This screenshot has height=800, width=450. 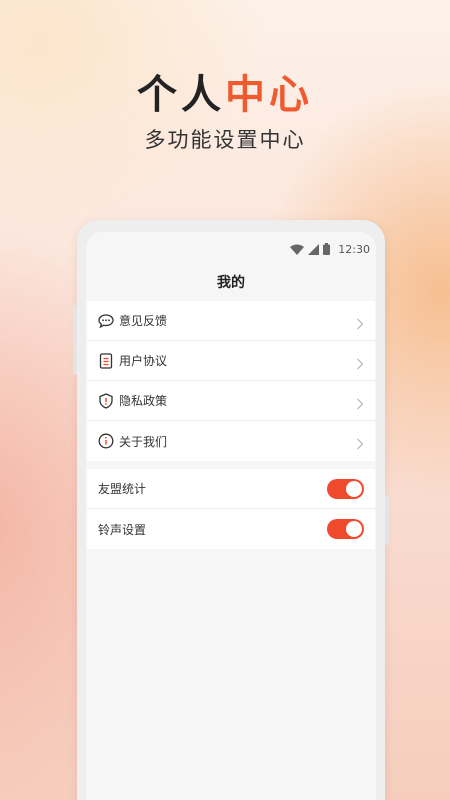 I want to click on menu-item-label: 用户协议, so click(x=143, y=361).